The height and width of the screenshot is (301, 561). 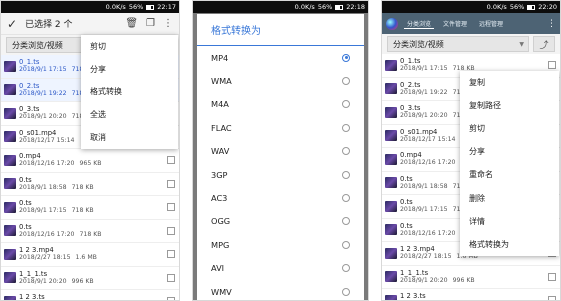 I want to click on file-row: 0.ts2018/9/1 17:15 718 KB, so click(x=90, y=208).